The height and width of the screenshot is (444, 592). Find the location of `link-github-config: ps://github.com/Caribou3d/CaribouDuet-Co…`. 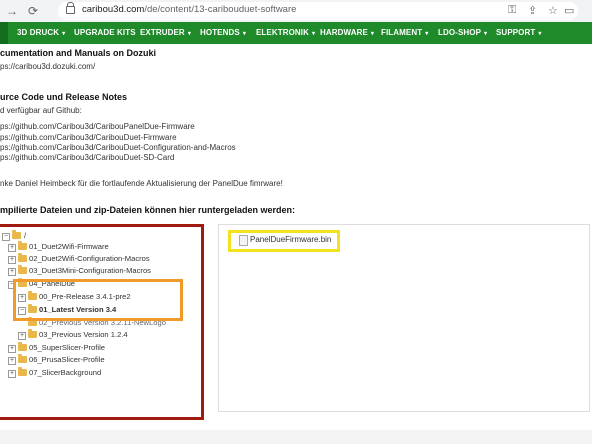

link-github-config: ps://github.com/Caribou3d/CaribouDuet-Co… is located at coordinates (118, 147).